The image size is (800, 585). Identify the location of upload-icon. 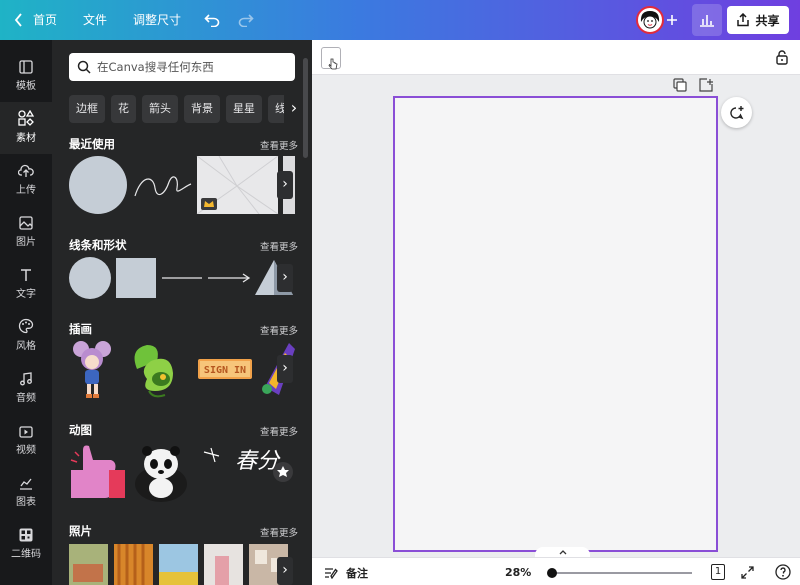
(26, 170).